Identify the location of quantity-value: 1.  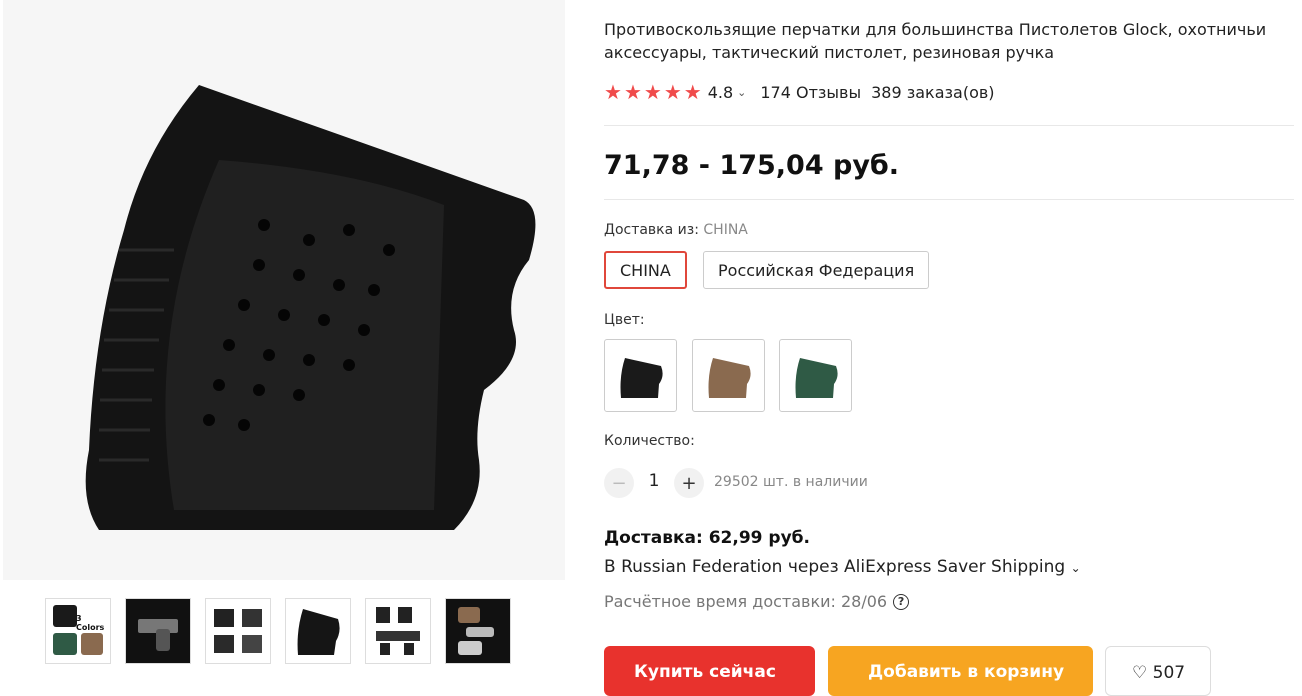
(654, 481).